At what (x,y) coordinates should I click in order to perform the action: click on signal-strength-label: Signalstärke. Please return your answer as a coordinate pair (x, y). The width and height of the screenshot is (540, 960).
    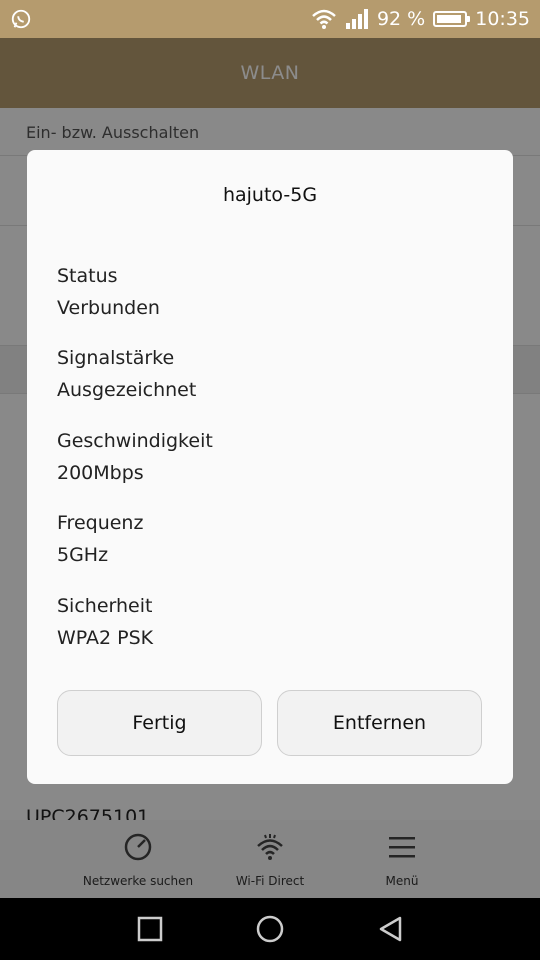
    Looking at the image, I should click on (116, 358).